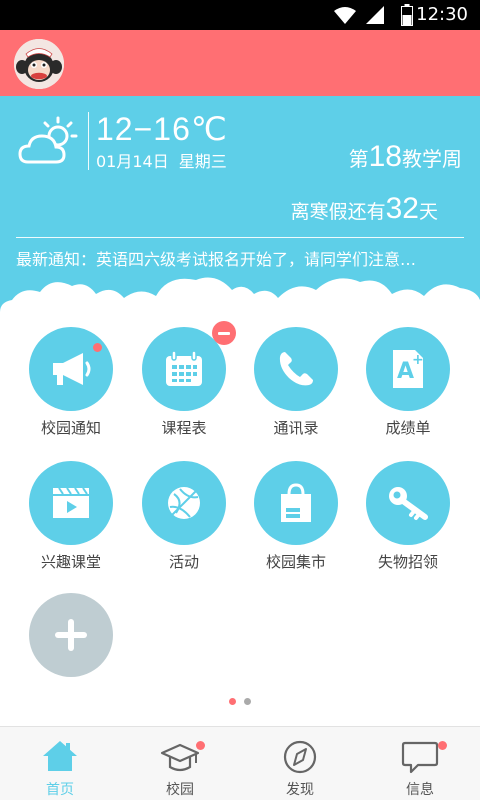  I want to click on megaphone-icon, so click(72, 369).